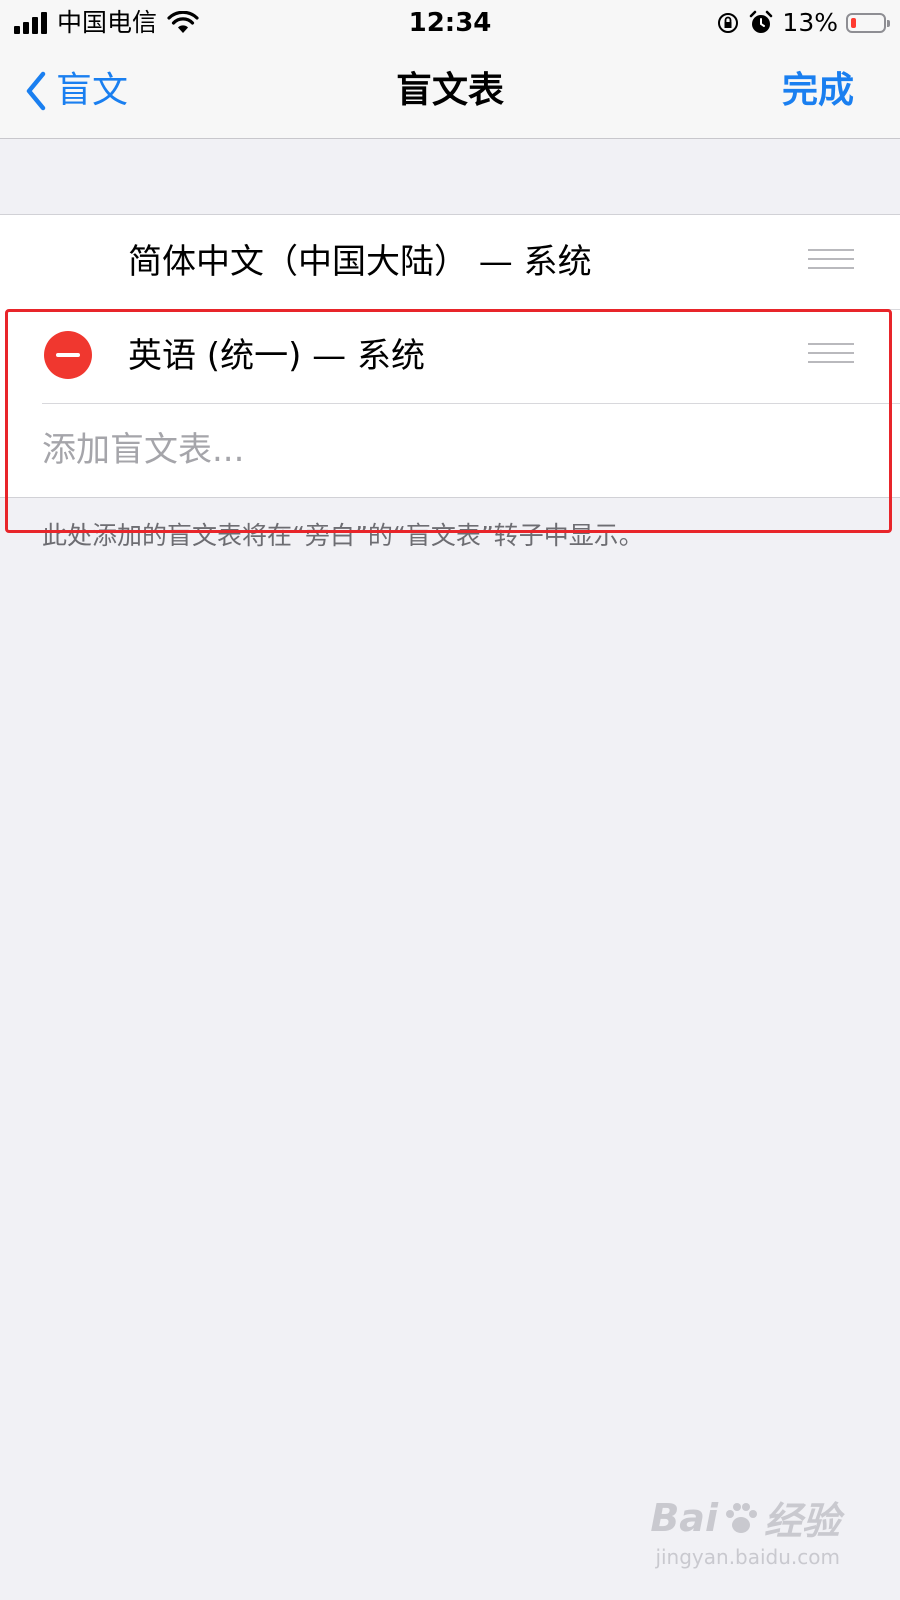  I want to click on alarm-icon, so click(761, 21).